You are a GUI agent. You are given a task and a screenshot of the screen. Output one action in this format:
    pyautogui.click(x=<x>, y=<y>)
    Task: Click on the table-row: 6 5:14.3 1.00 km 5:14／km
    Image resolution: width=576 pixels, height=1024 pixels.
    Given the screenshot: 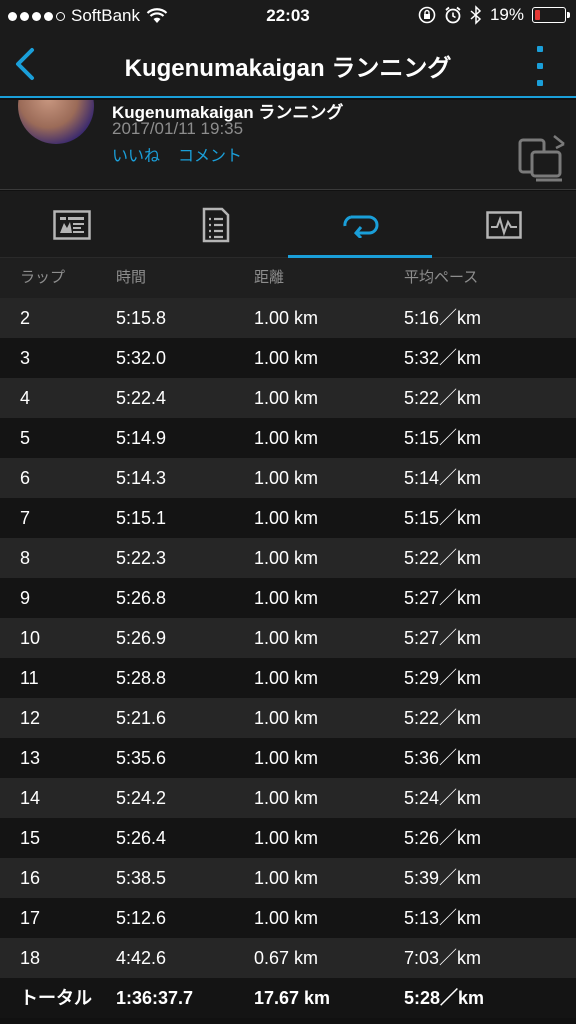 What is the action you would take?
    pyautogui.click(x=288, y=478)
    